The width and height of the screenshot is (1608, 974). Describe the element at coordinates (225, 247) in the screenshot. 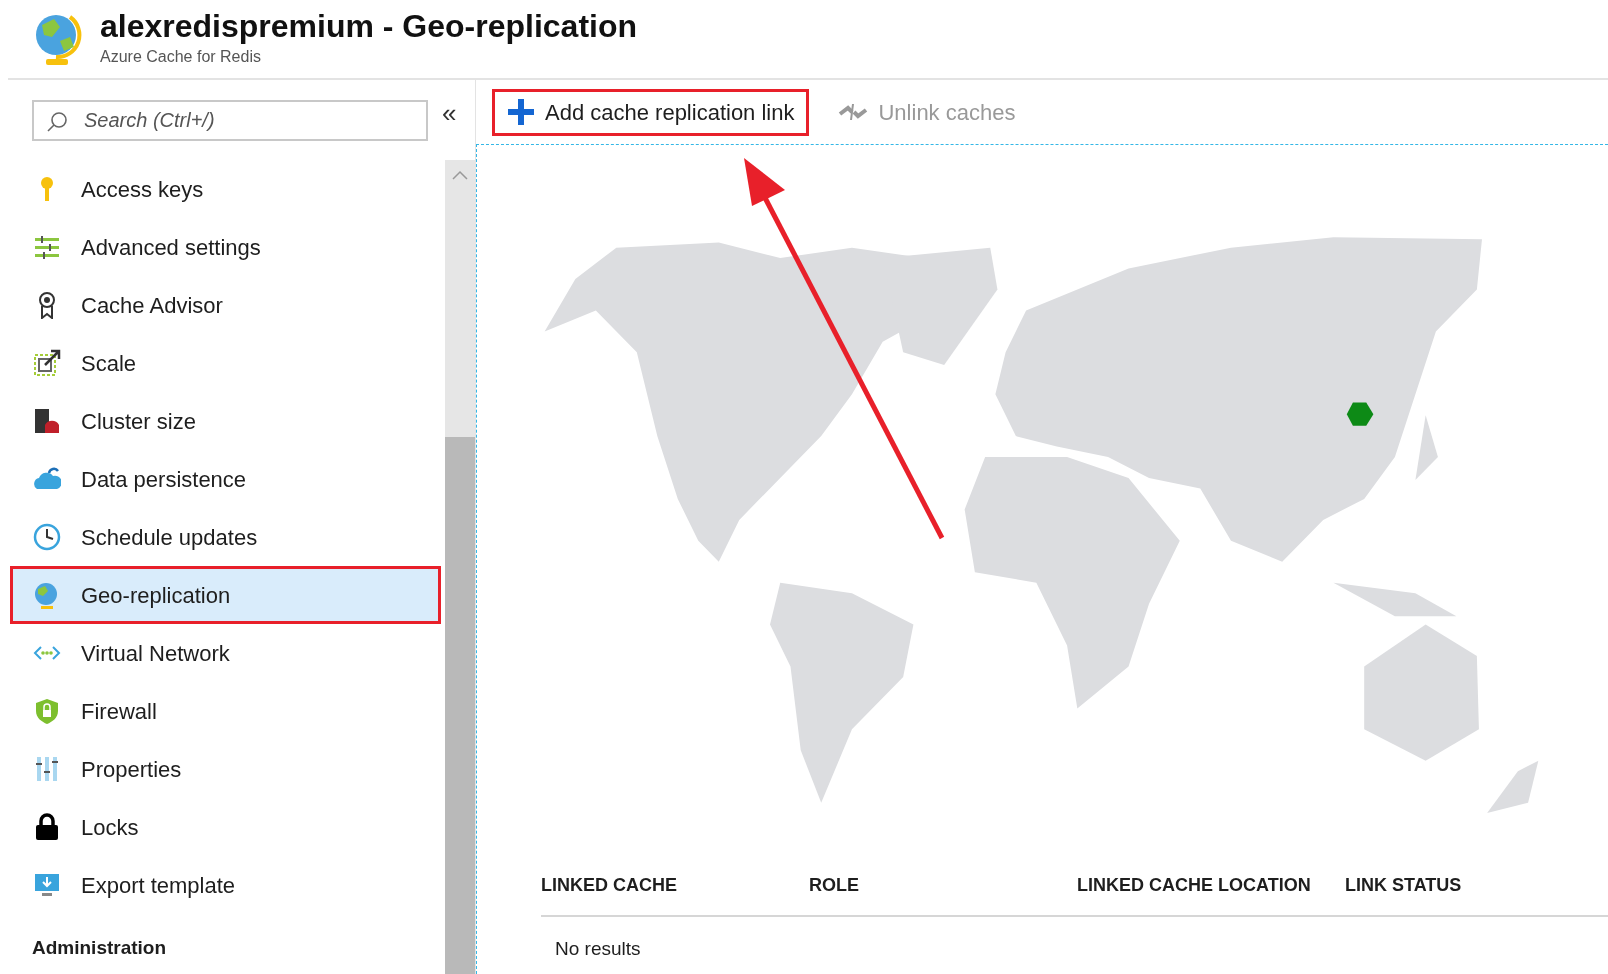

I see `sidebar-item: Advanced settings` at that location.